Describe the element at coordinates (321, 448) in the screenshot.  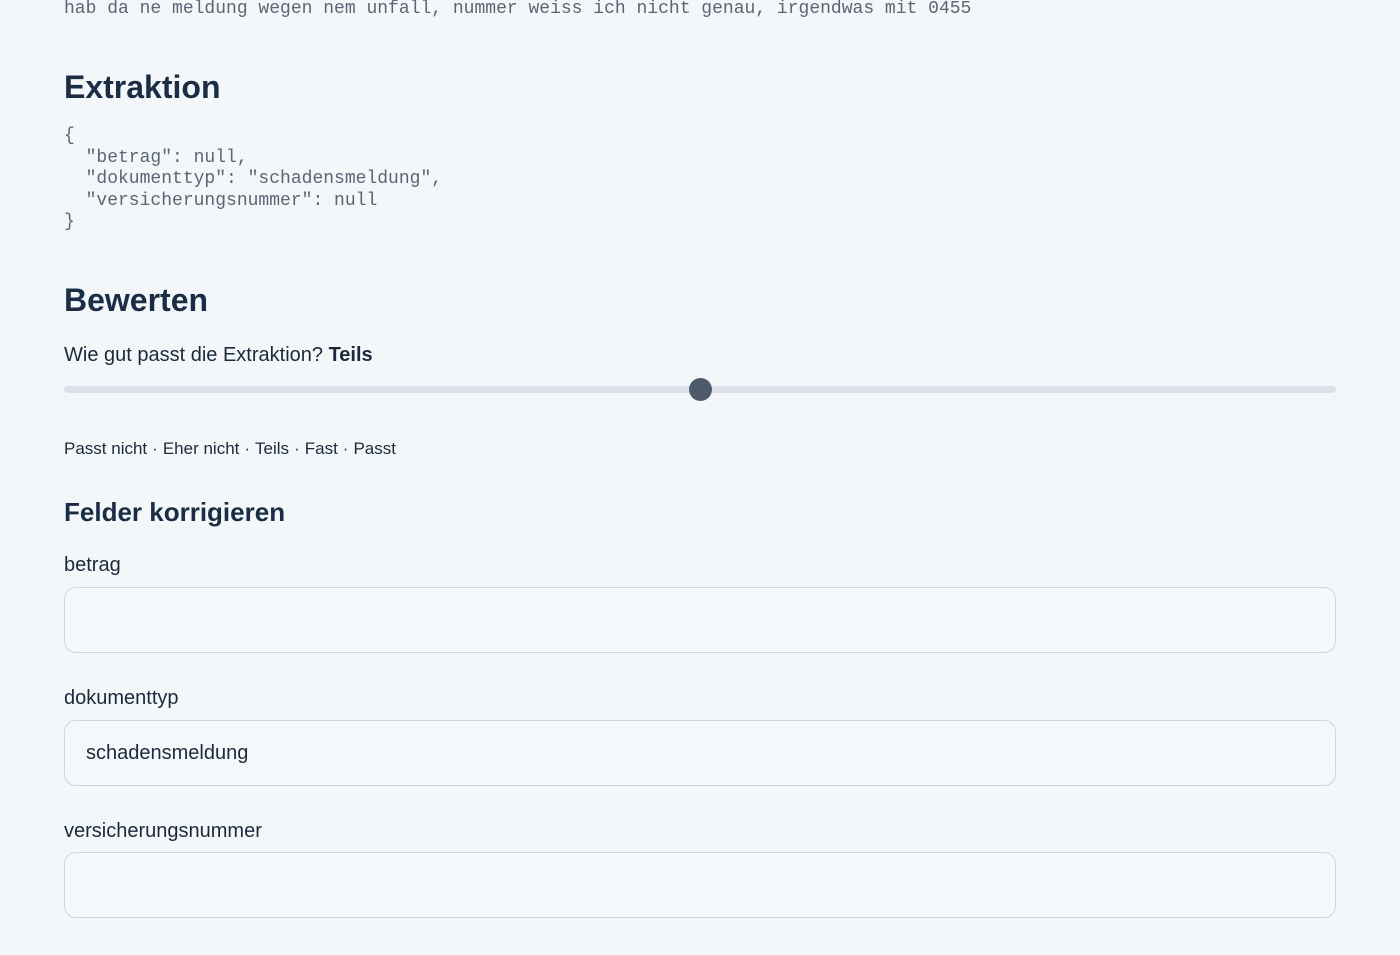
I see `scale-label: Fast` at that location.